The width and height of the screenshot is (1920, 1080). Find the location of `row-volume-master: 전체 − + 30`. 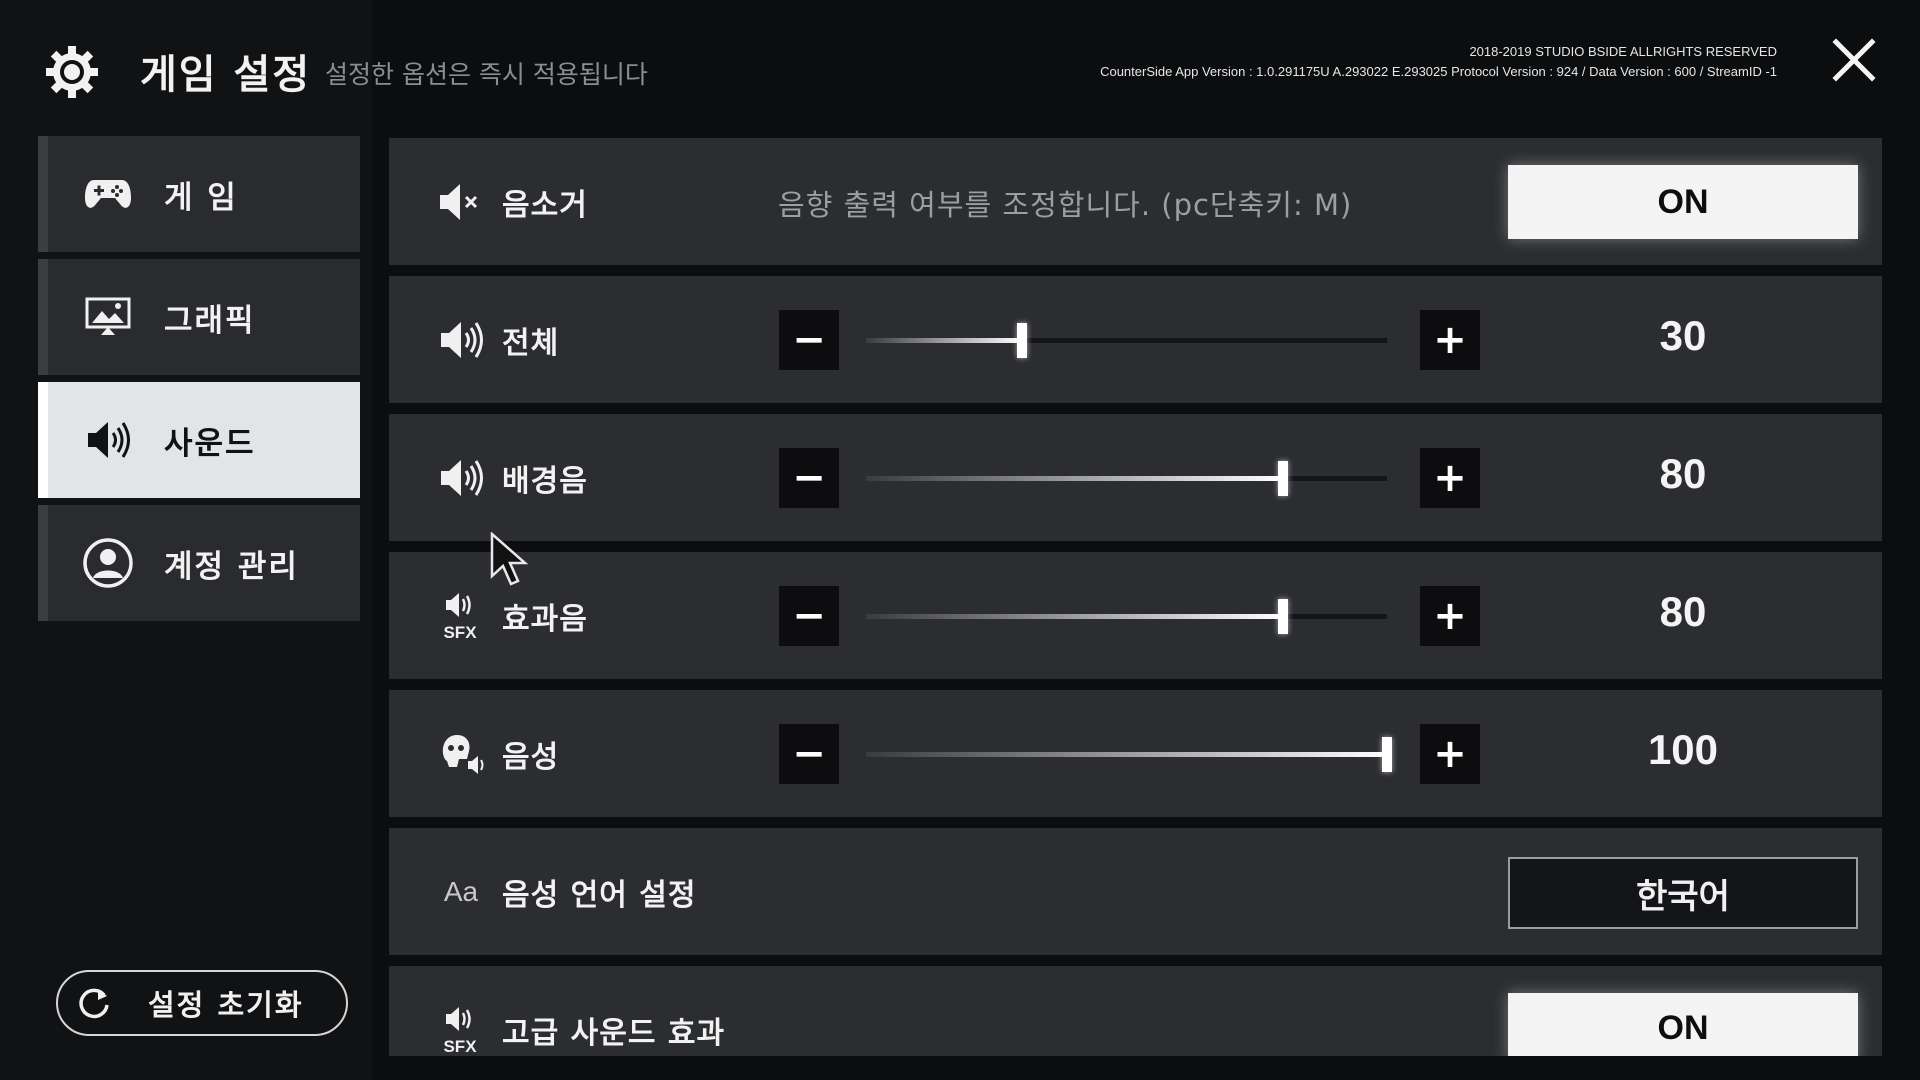

row-volume-master: 전체 − + 30 is located at coordinates (1135, 339).